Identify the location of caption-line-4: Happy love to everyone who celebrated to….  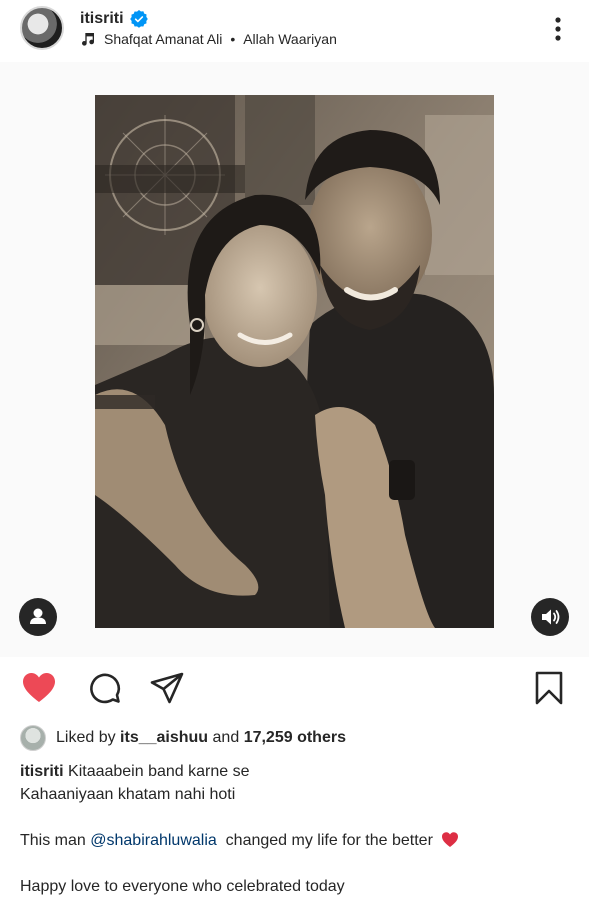
(182, 886).